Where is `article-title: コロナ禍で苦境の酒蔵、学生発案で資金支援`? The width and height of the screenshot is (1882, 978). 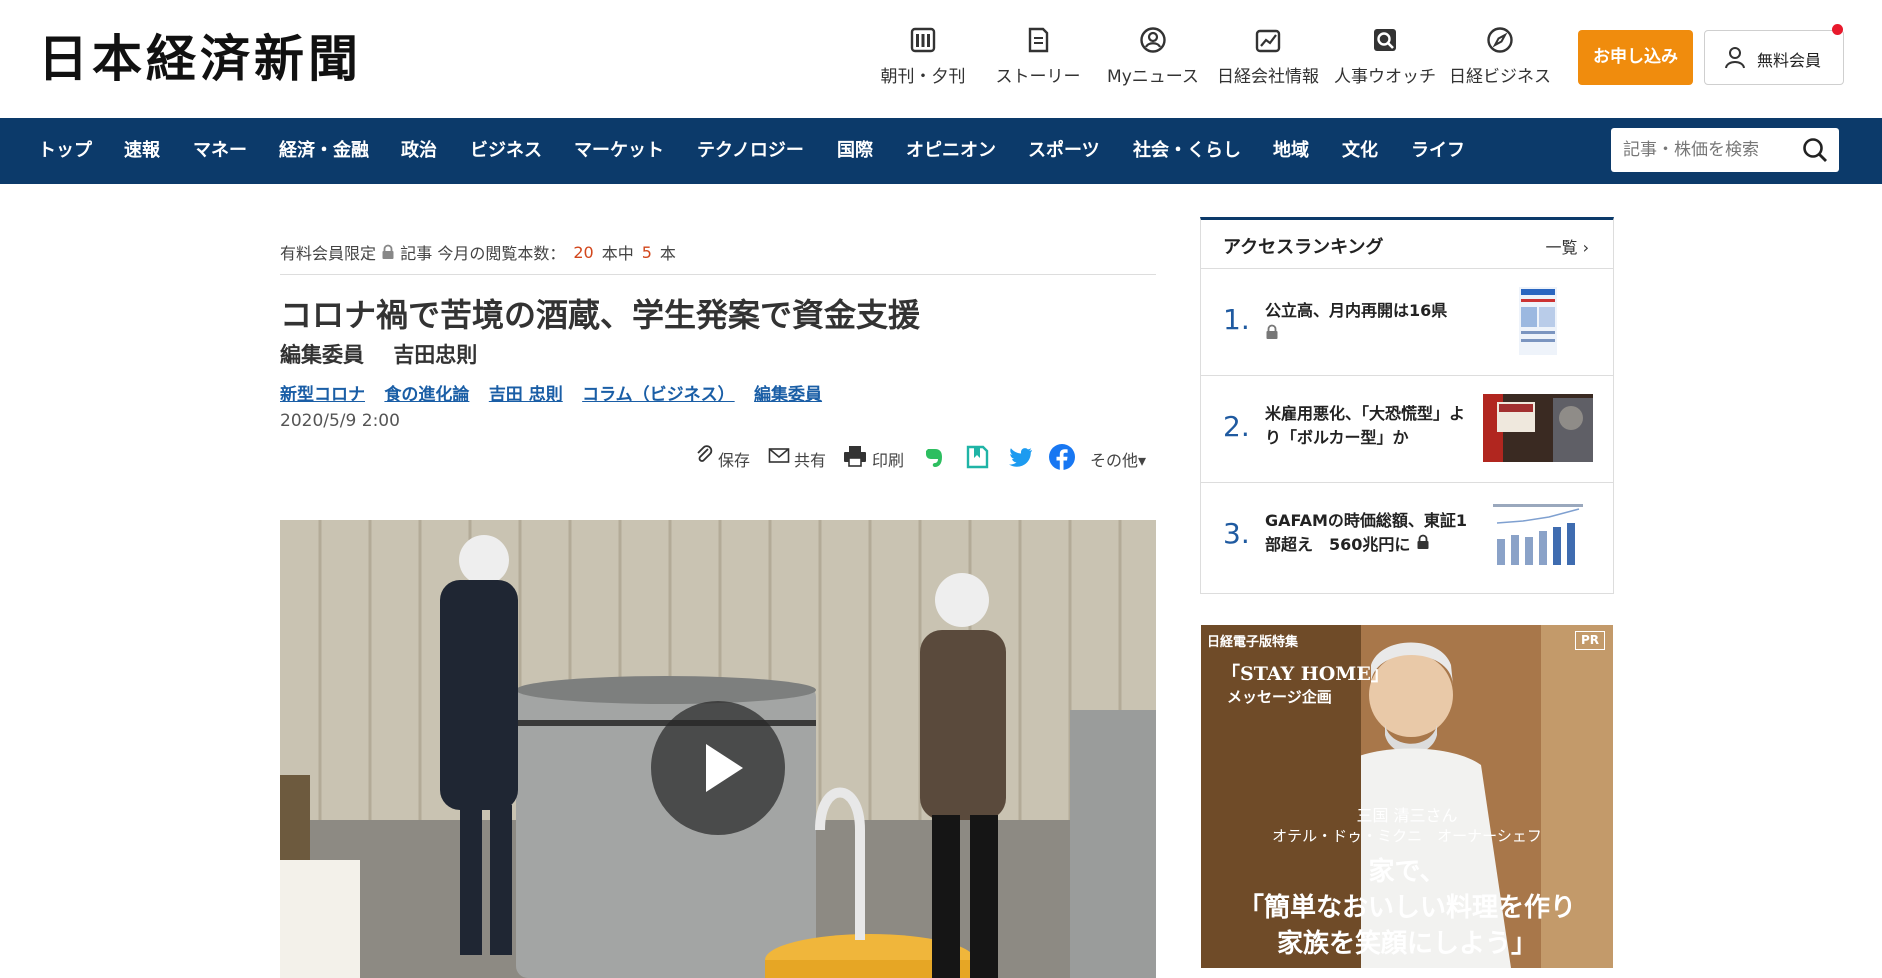 article-title: コロナ禍で苦境の酒蔵、学生発案で資金支援 is located at coordinates (600, 315).